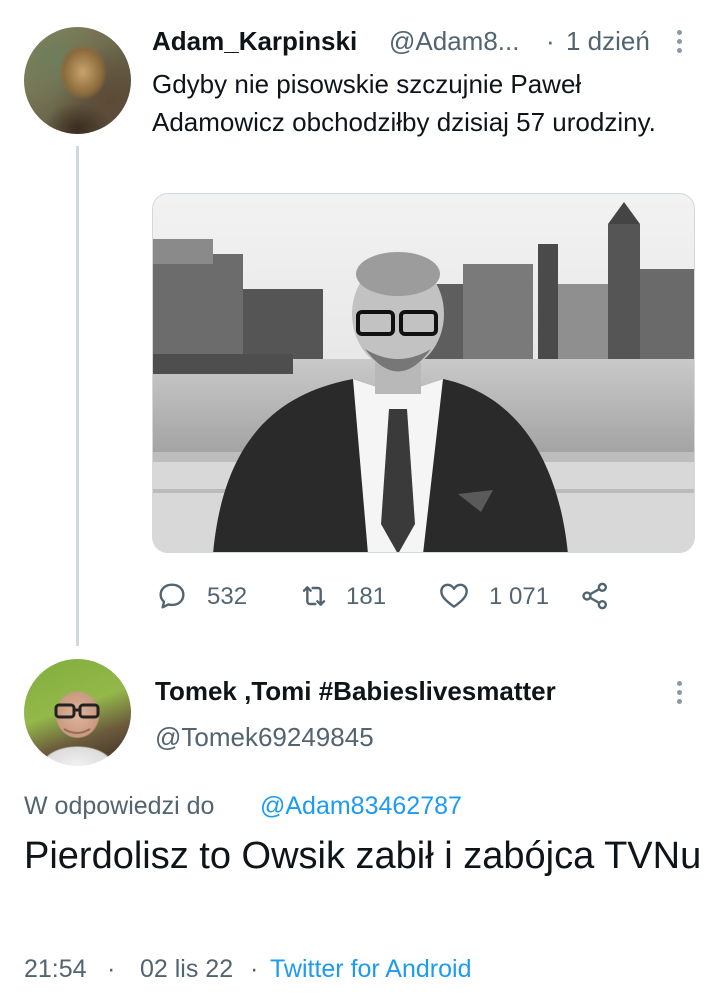 This screenshot has height=1005, width=720. I want to click on reply-context-label: W odpowiedzi do, so click(119, 806).